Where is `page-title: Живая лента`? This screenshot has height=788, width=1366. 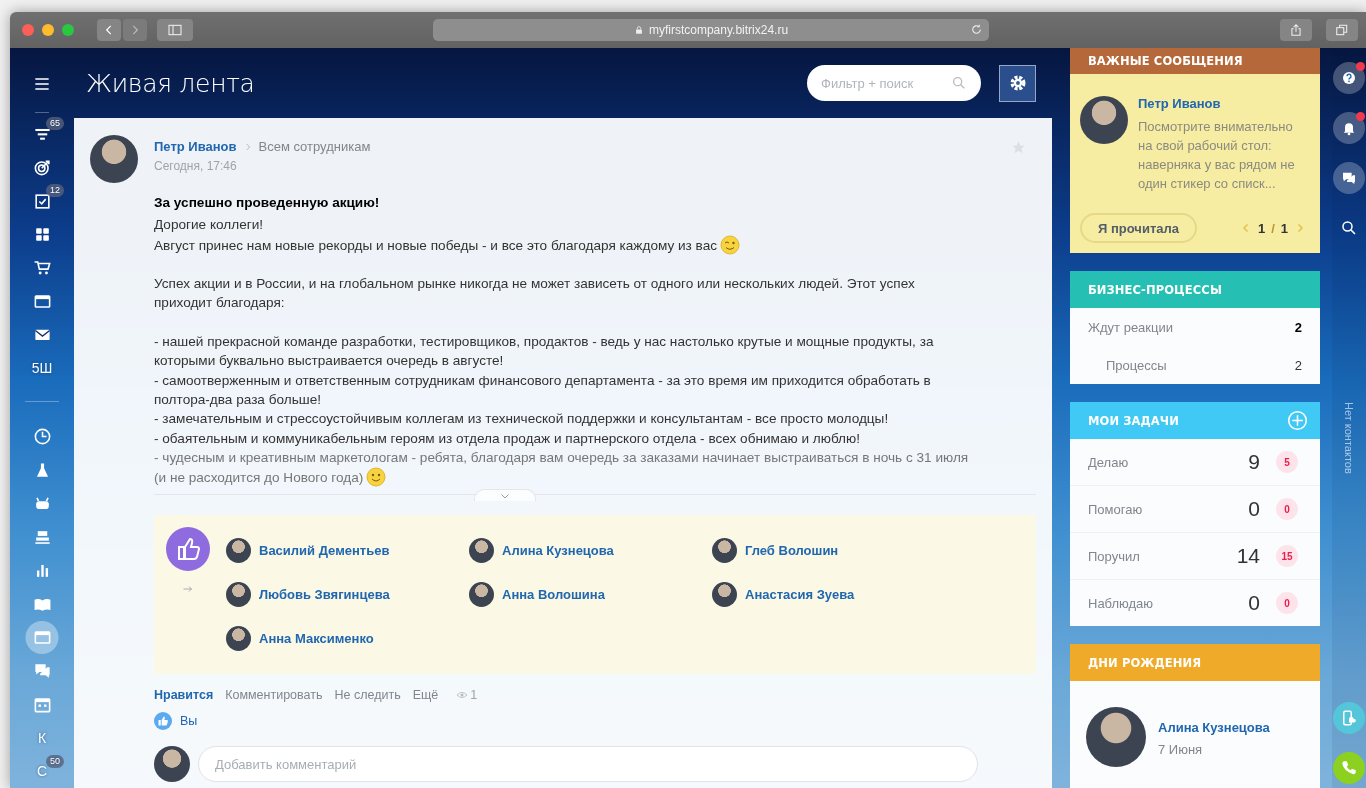 page-title: Живая лента is located at coordinates (170, 83).